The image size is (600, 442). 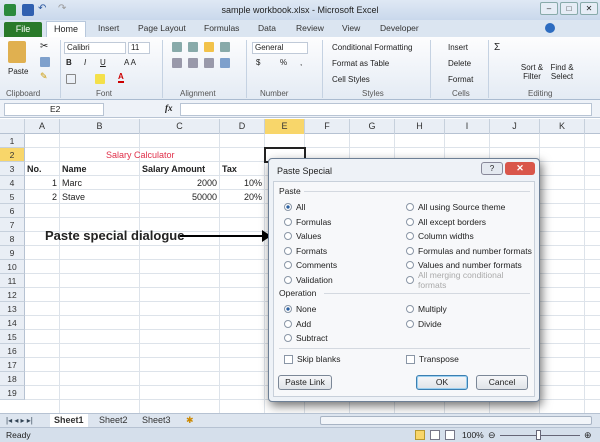 What do you see at coordinates (470, 251) in the screenshot?
I see `option-formulas-and-number-formats: Formulas and number formats` at bounding box center [470, 251].